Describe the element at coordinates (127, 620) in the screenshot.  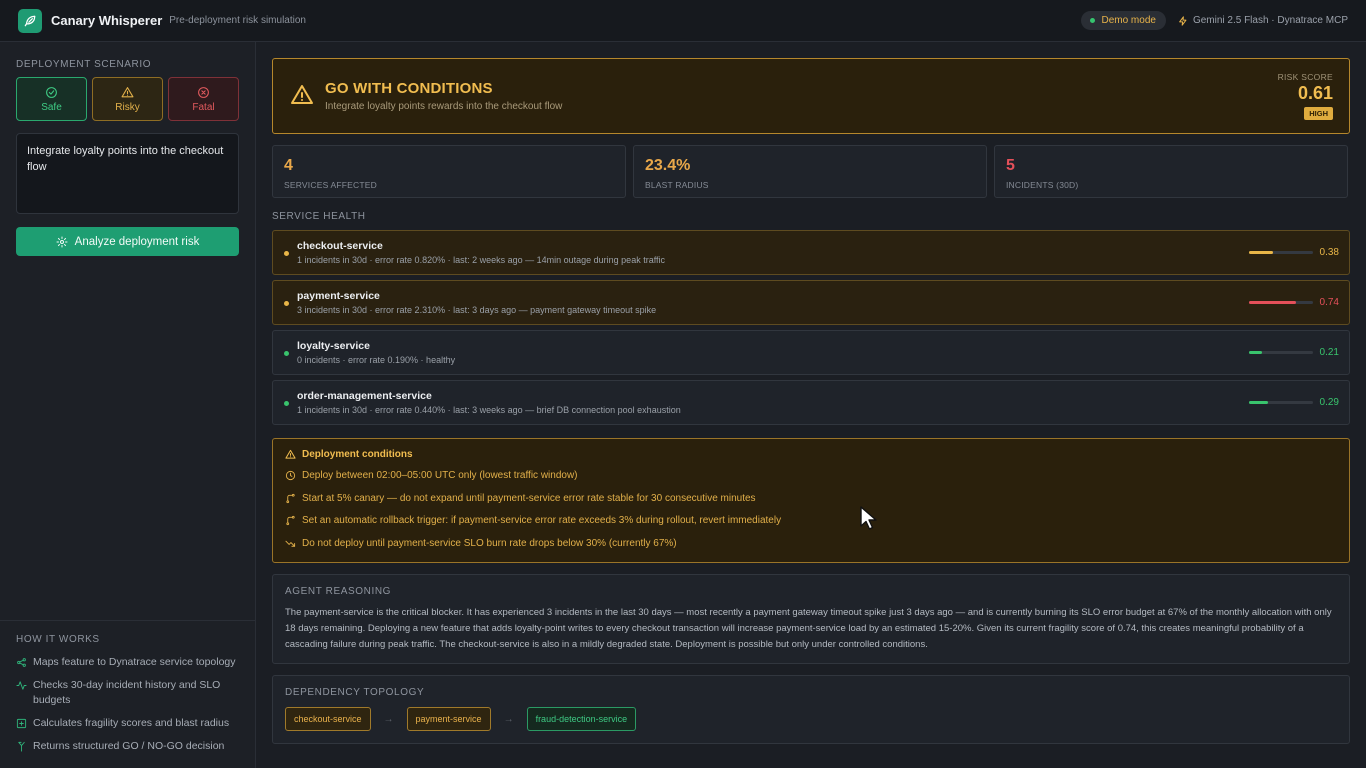
I see `sidebar-divider` at that location.